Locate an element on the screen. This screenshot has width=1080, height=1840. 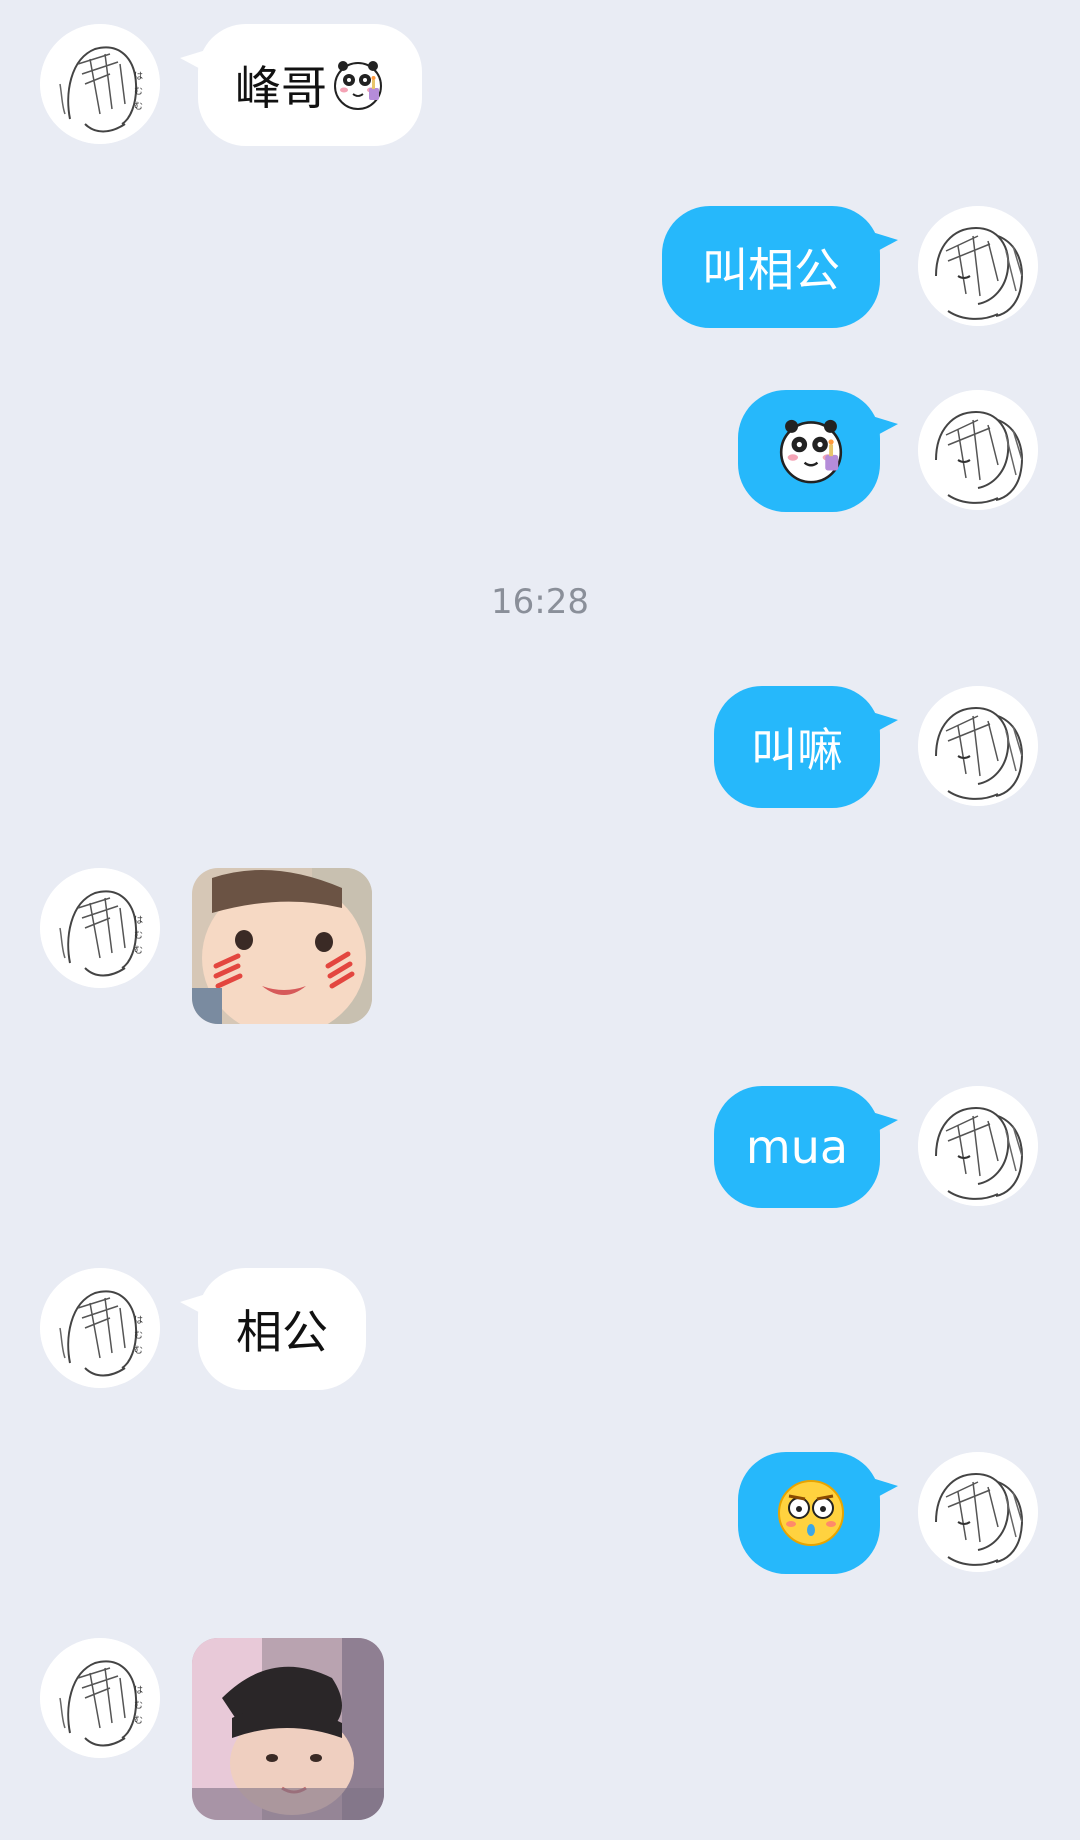
message-text: 叫嘛 is located at coordinates (797, 750).